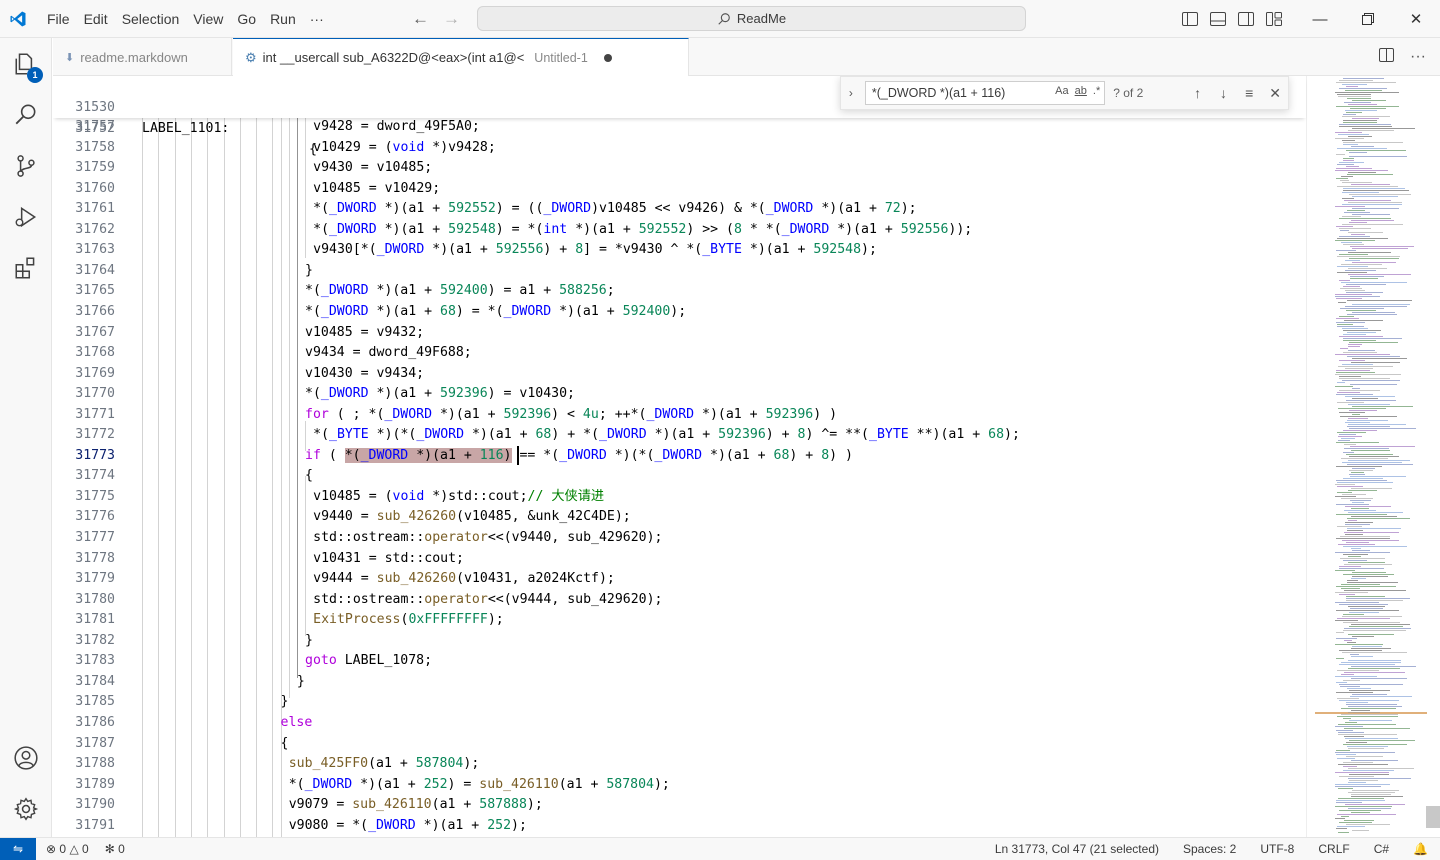 This screenshot has height=860, width=1440. What do you see at coordinates (95, 496) in the screenshot?
I see `line-number: 31775` at bounding box center [95, 496].